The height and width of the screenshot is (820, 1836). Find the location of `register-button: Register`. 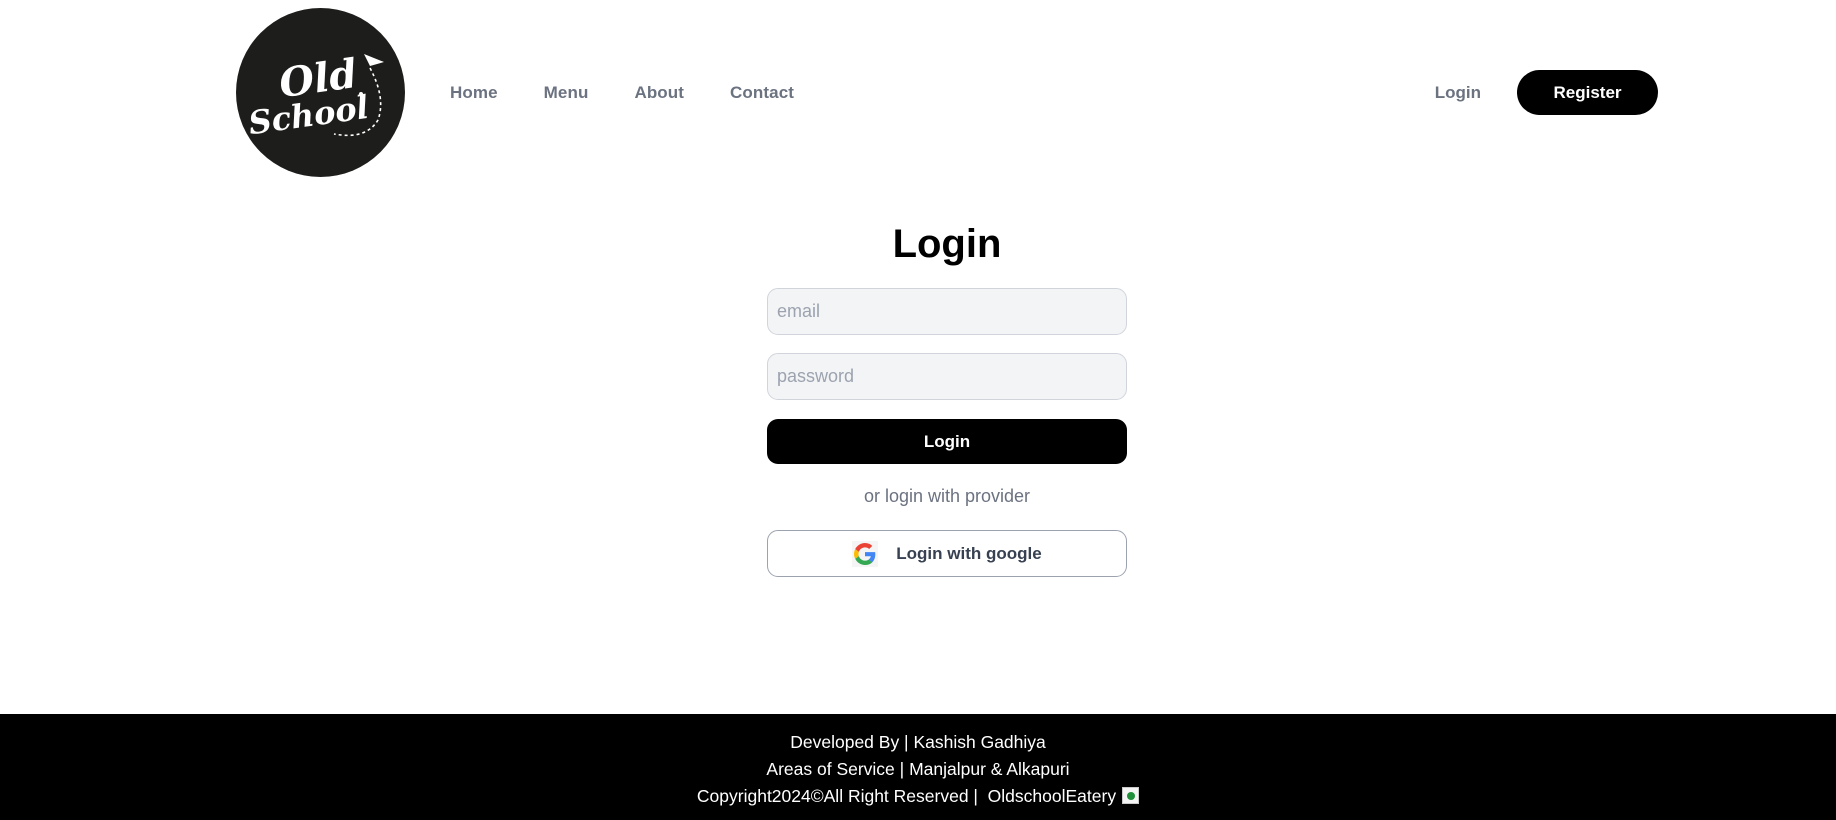

register-button: Register is located at coordinates (1587, 92).